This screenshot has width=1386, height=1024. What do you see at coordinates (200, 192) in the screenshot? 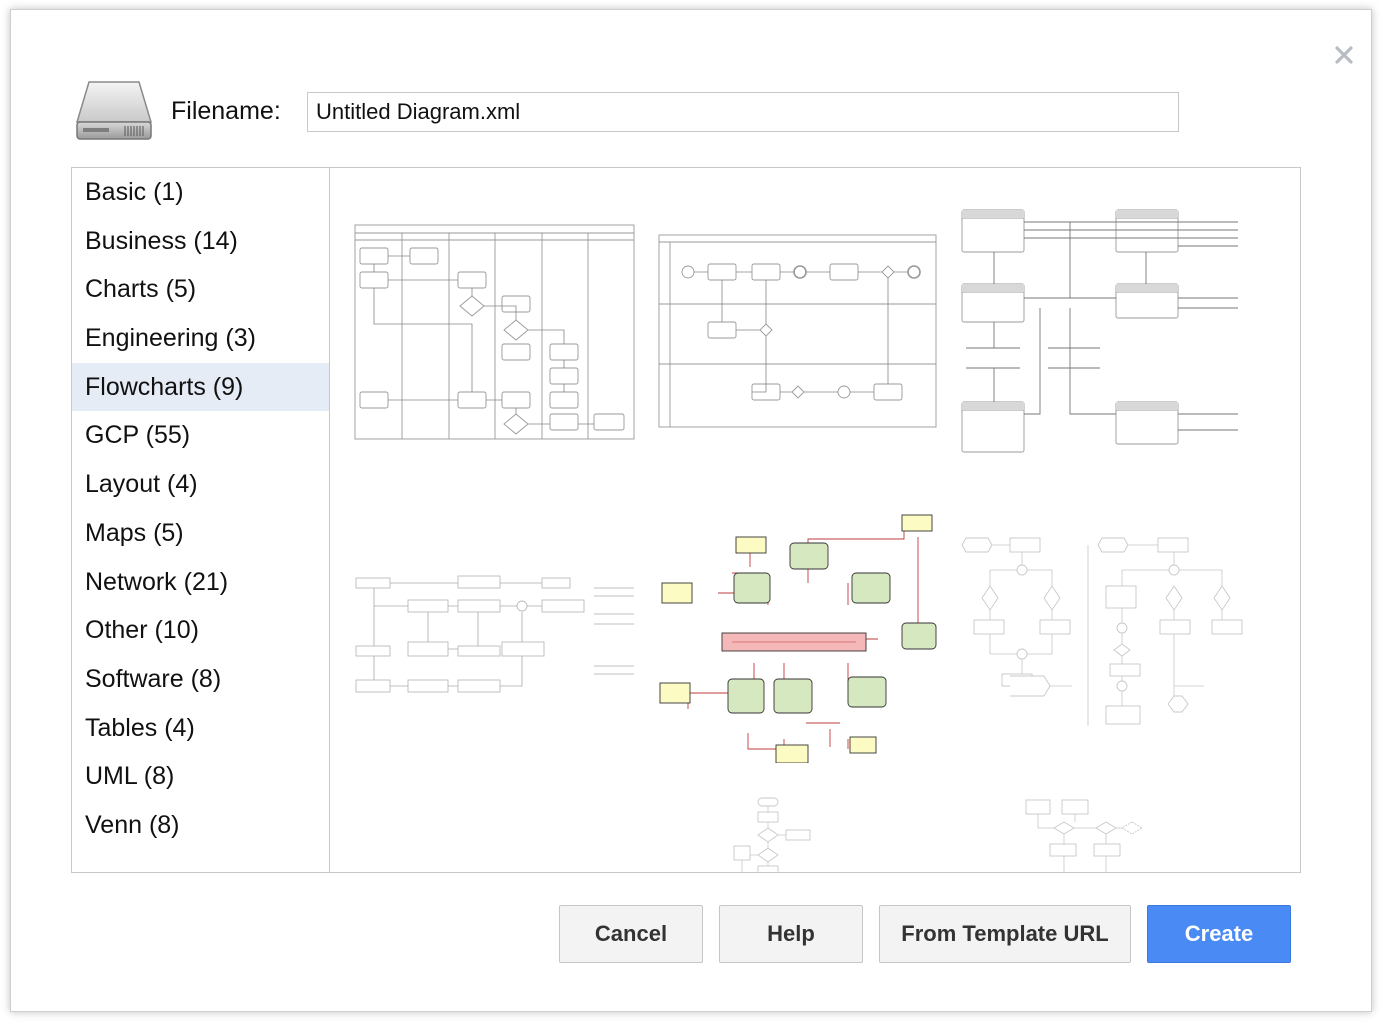
I see `category-item: Basic (1)` at bounding box center [200, 192].